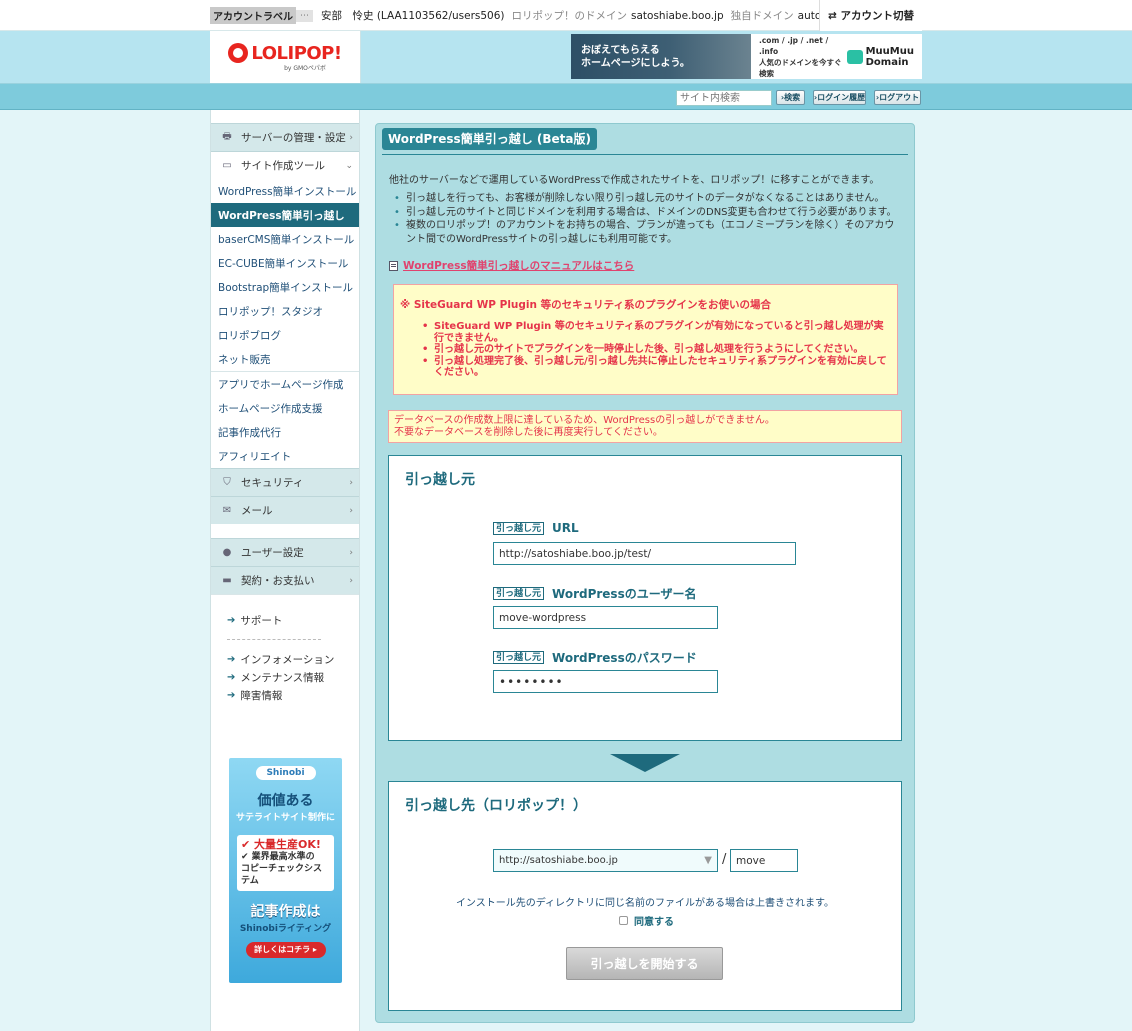  Describe the element at coordinates (605, 617) in the screenshot. I see `wordpress-username-input` at that location.